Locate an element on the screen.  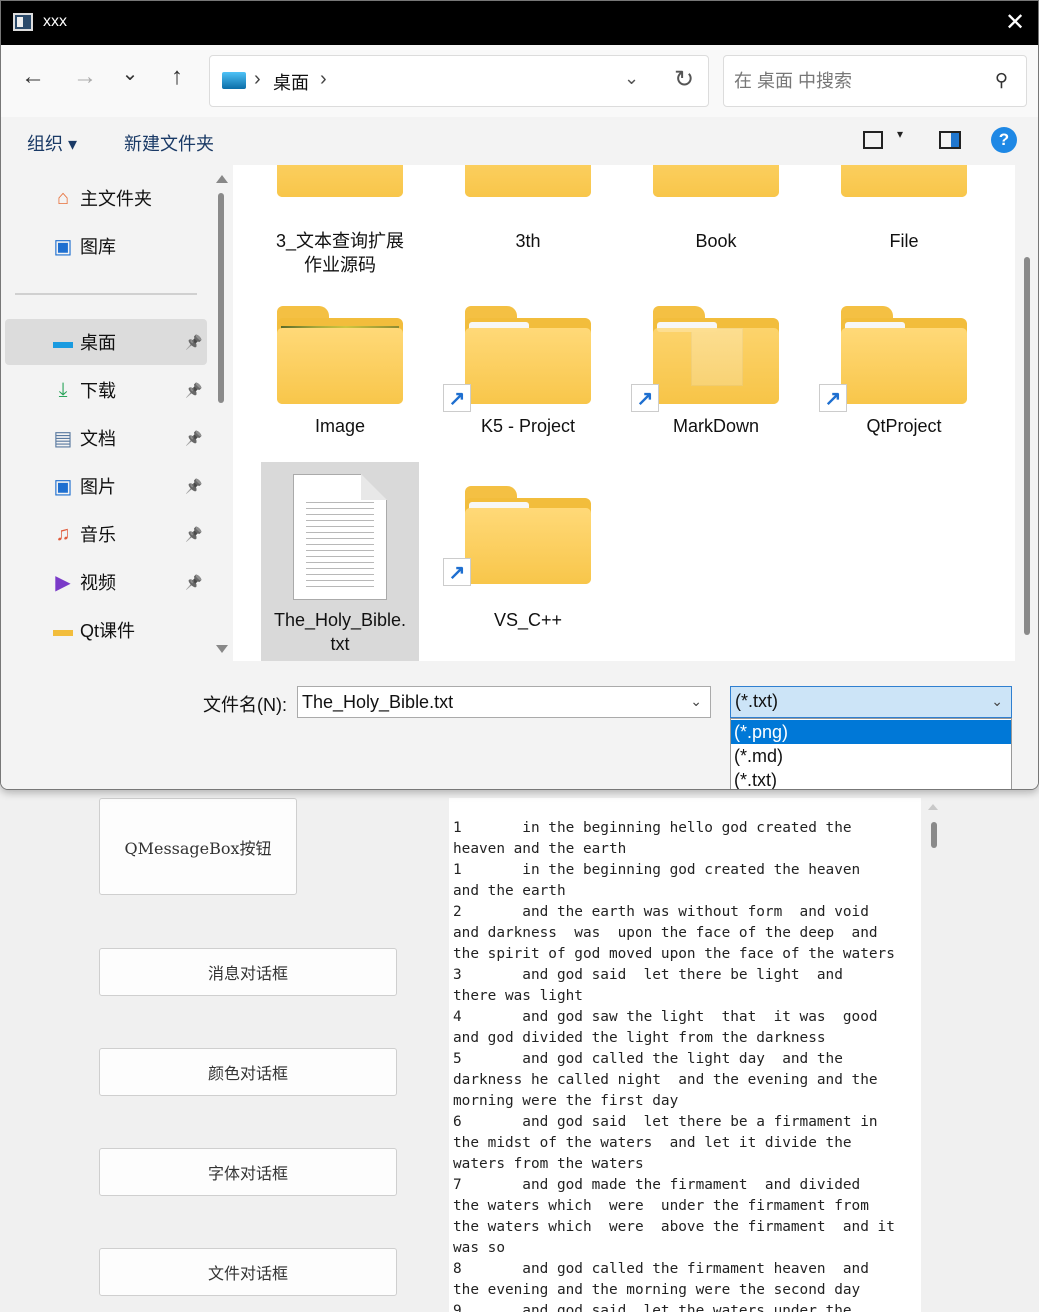
file-item-label: K5 - Project is located at coordinates (528, 426).